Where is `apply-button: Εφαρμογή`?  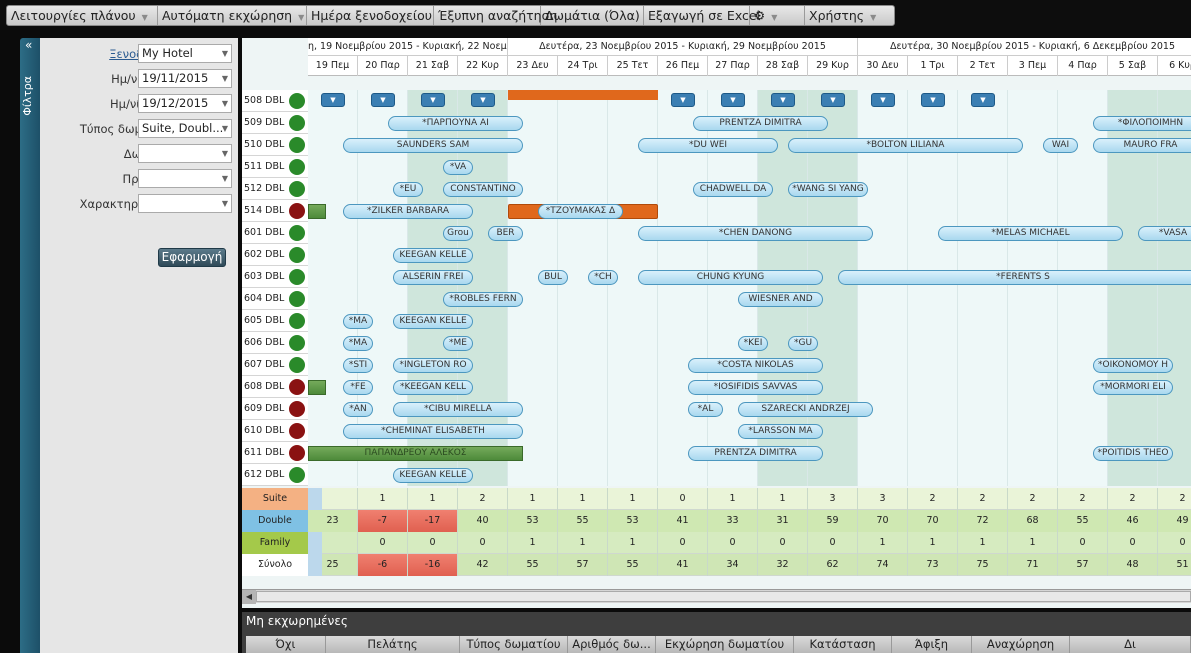 apply-button: Εφαρμογή is located at coordinates (192, 257).